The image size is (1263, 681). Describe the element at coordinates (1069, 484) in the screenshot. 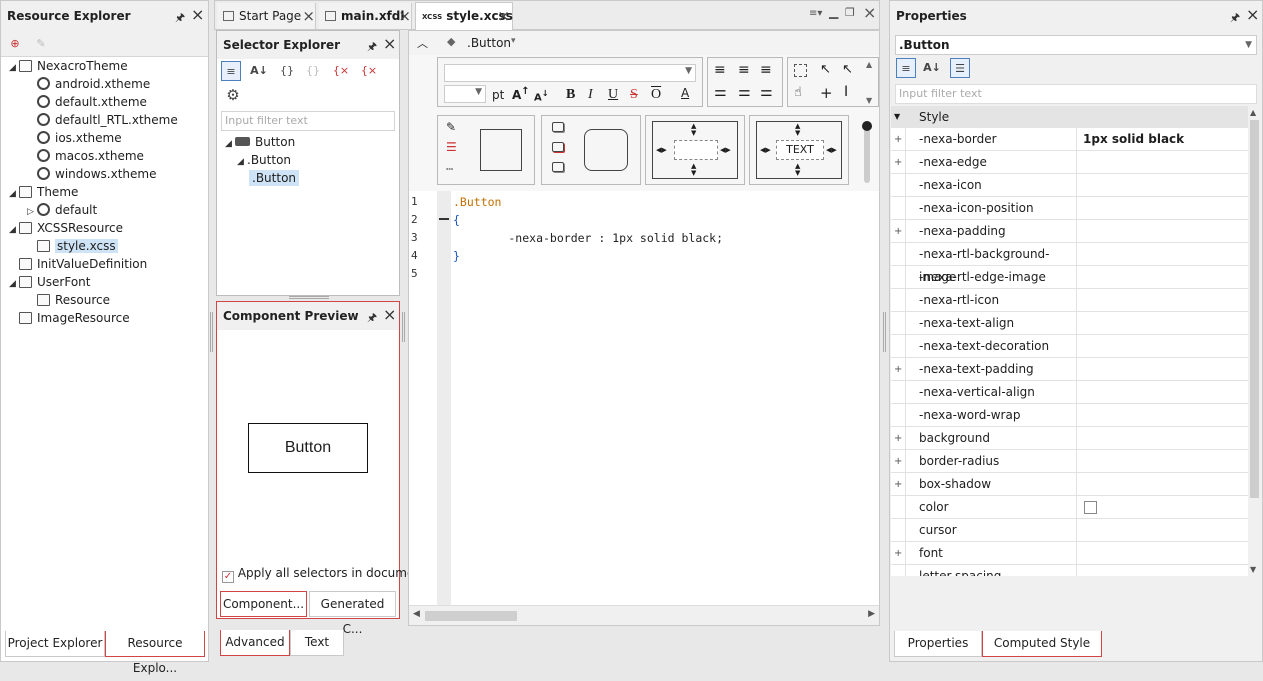

I see `property-row: + box-shadow` at that location.